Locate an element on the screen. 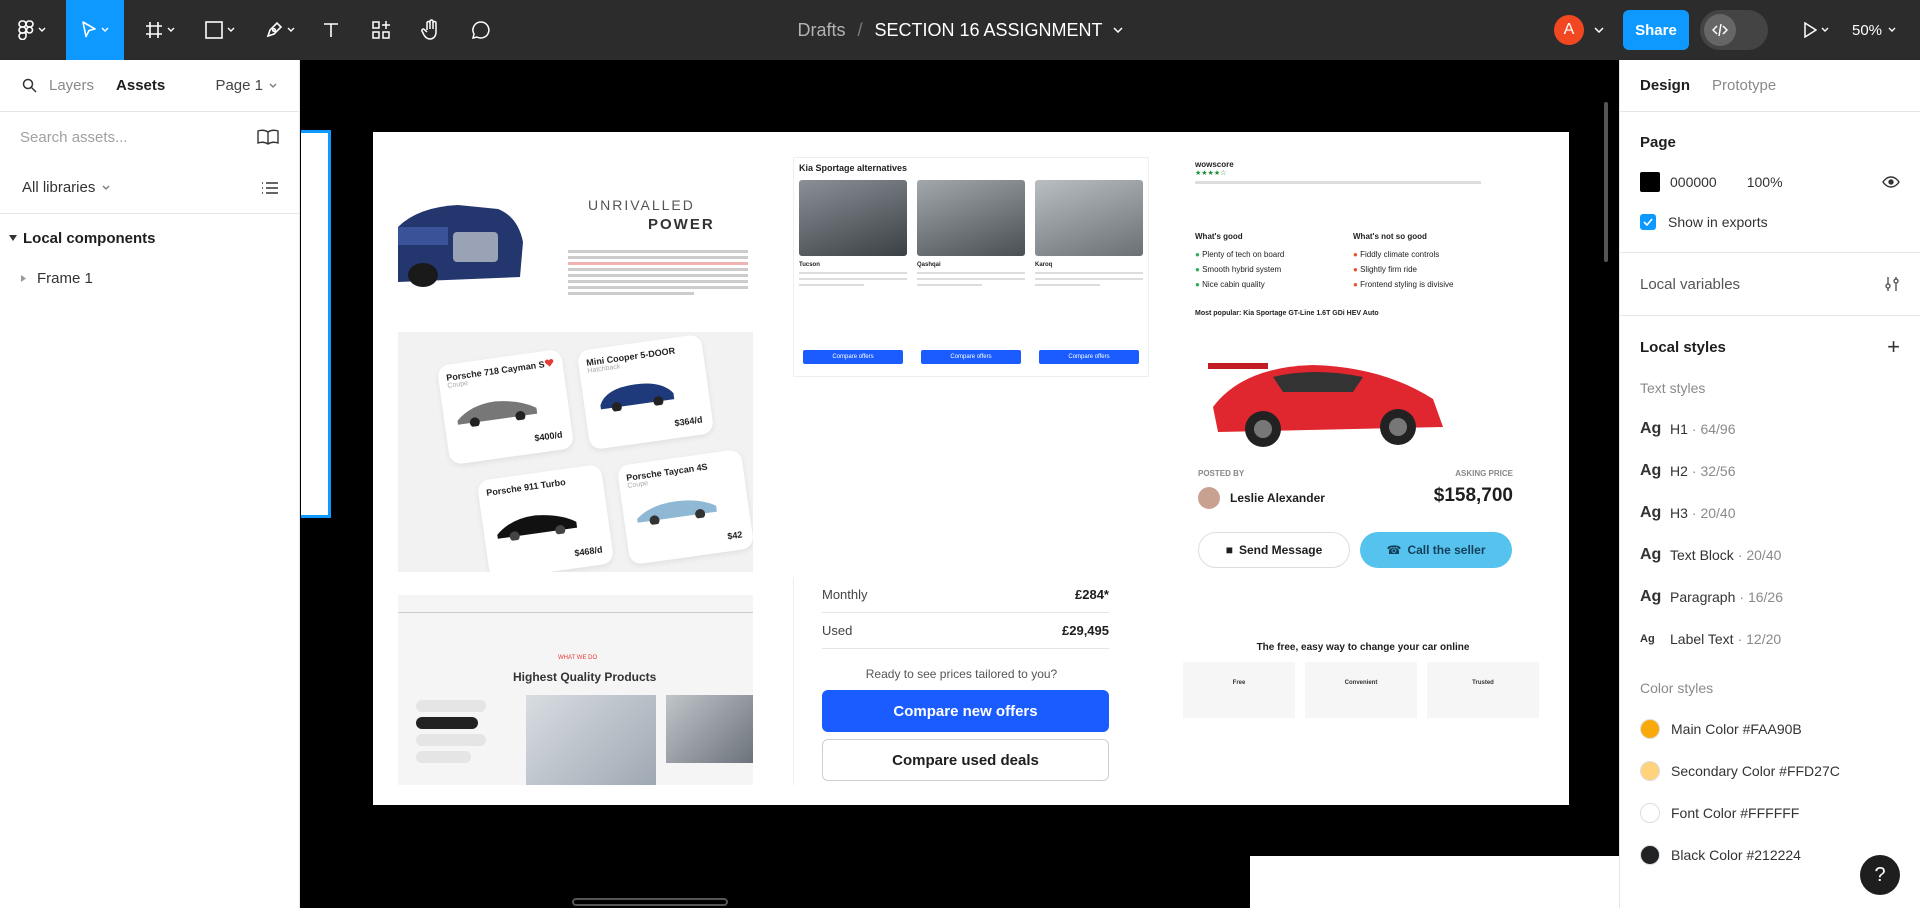 This screenshot has width=1920, height=908. hero-tile: UNRIVALLED POWER is located at coordinates (575, 232).